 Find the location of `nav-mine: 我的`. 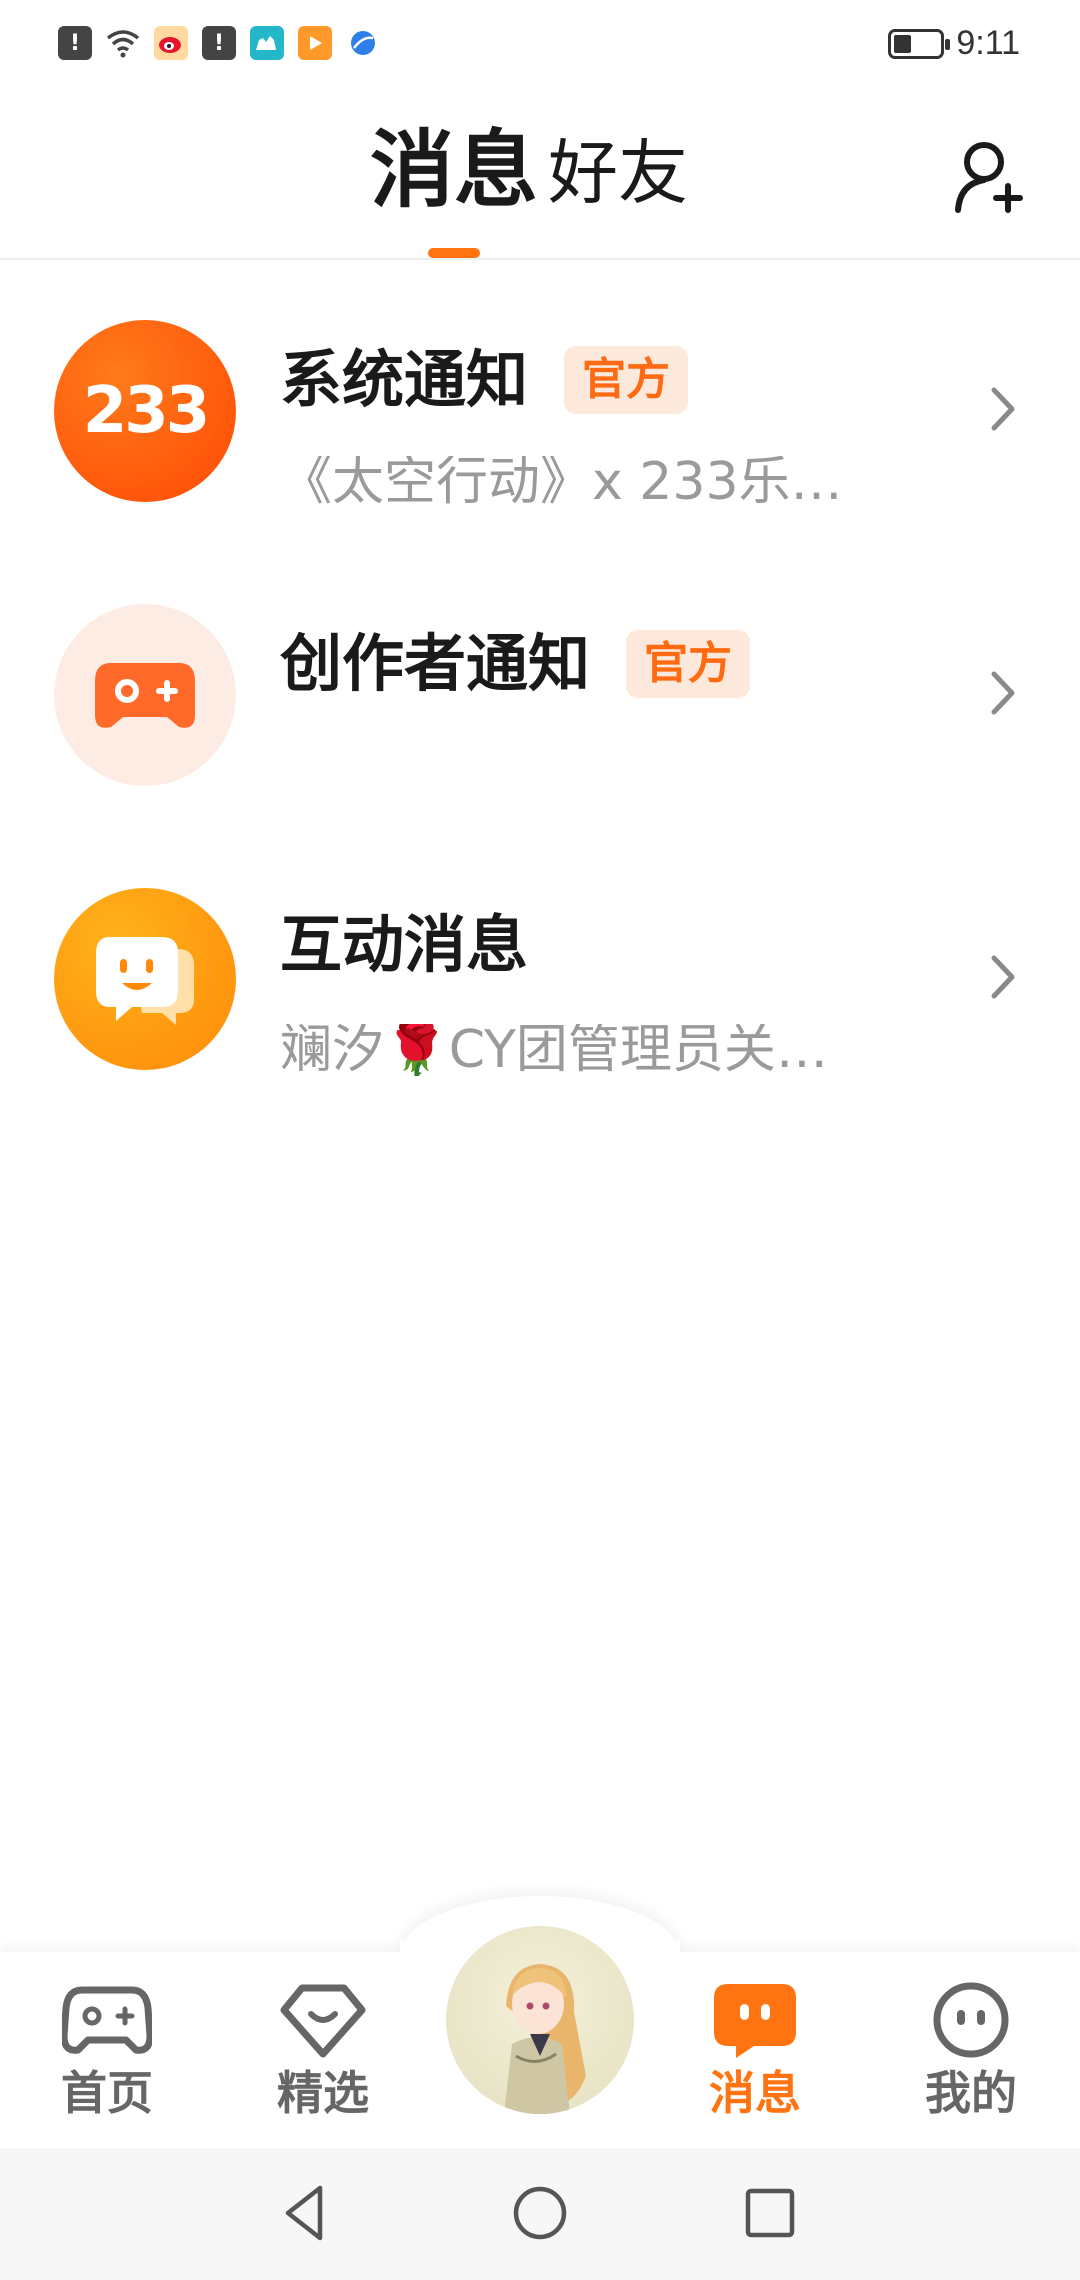

nav-mine: 我的 is located at coordinates (971, 2048).